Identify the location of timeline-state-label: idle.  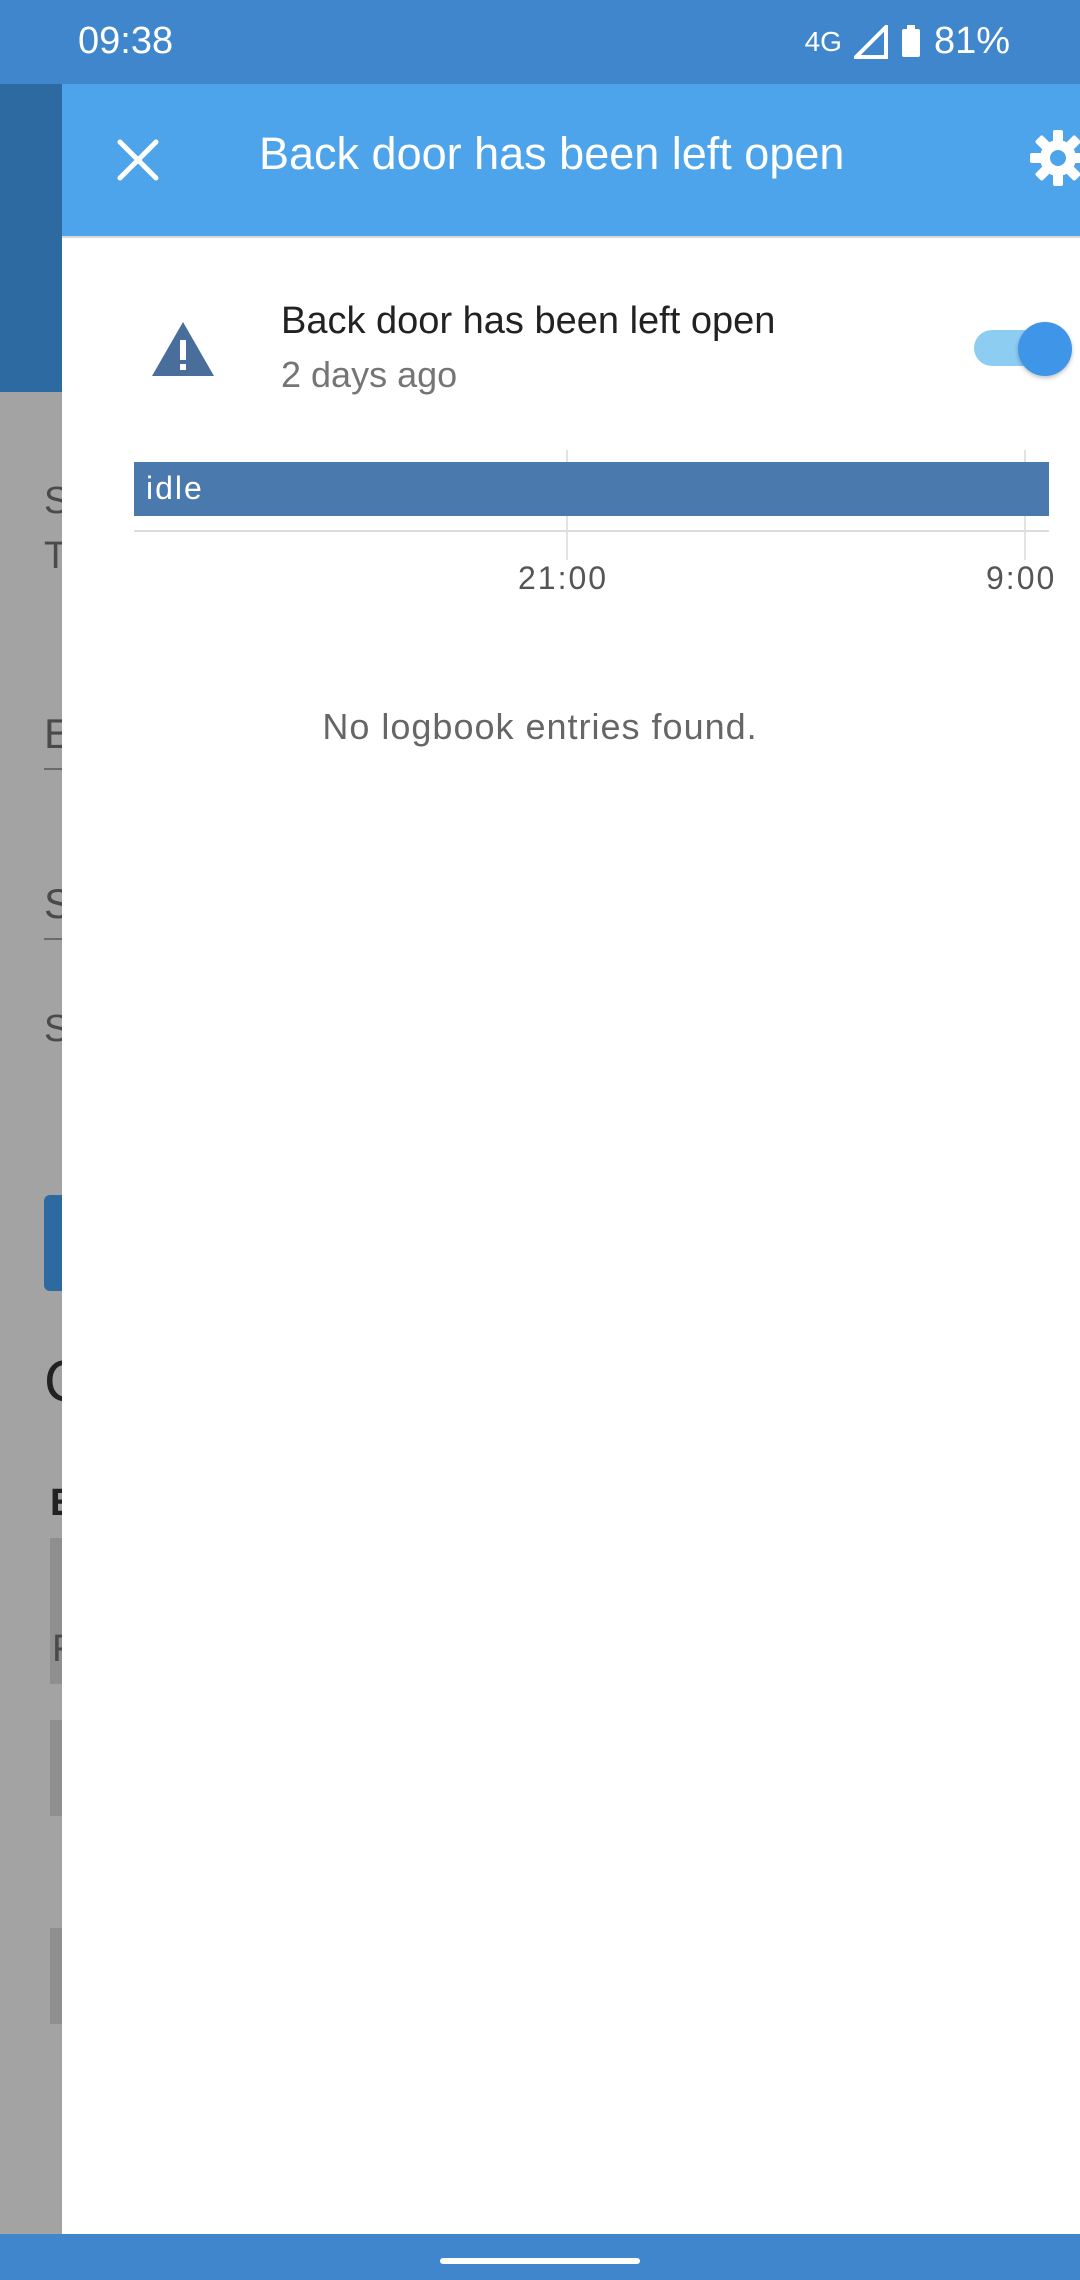
(175, 488).